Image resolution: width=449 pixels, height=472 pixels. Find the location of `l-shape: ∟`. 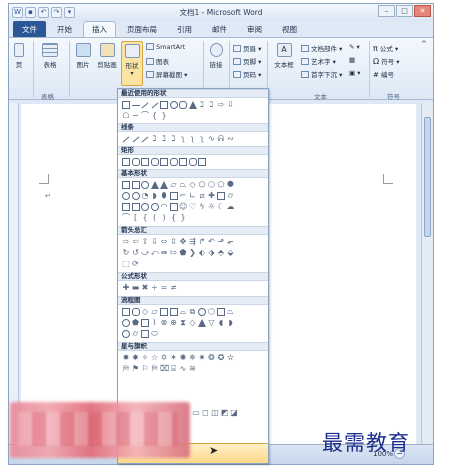

l-shape: ∟ is located at coordinates (193, 196).